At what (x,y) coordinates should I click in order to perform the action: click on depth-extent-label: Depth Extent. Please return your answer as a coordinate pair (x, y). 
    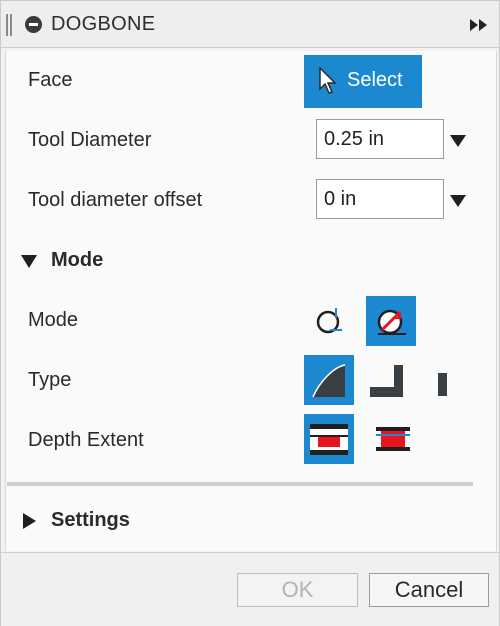
    Looking at the image, I should click on (86, 440).